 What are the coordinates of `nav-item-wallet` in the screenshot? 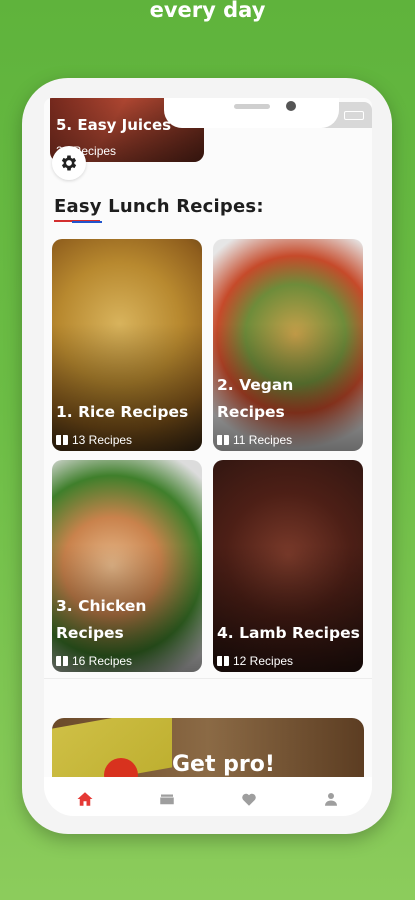 It's located at (167, 796).